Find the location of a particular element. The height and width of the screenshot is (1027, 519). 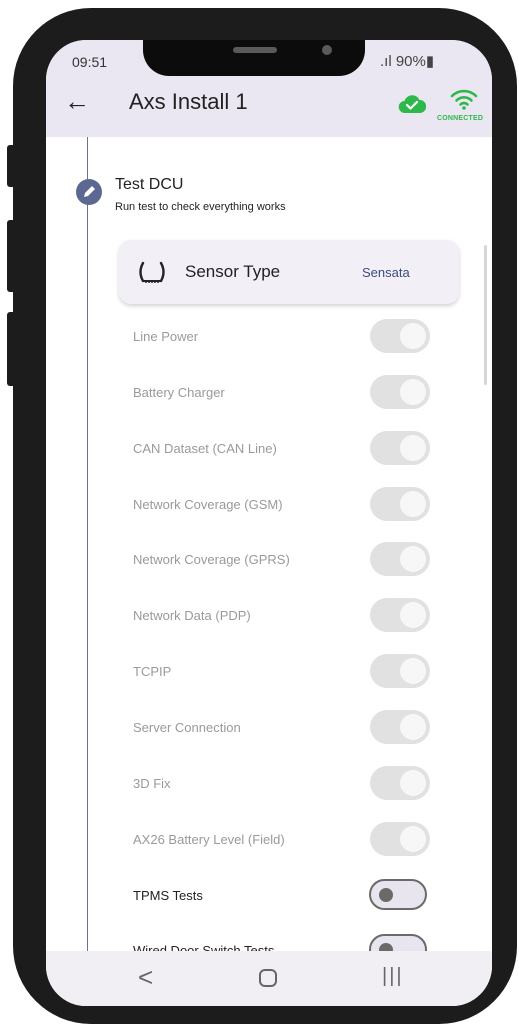

nav-home-icon is located at coordinates (268, 978).